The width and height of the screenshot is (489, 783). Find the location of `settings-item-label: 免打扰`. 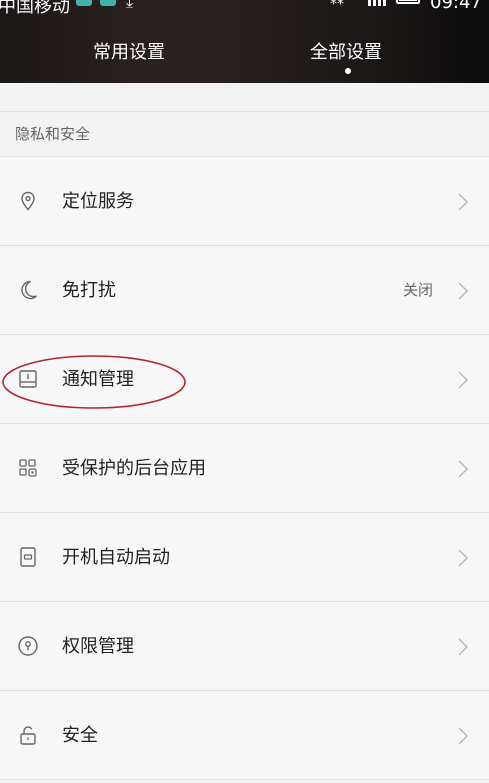

settings-item-label: 免打扰 is located at coordinates (89, 290).